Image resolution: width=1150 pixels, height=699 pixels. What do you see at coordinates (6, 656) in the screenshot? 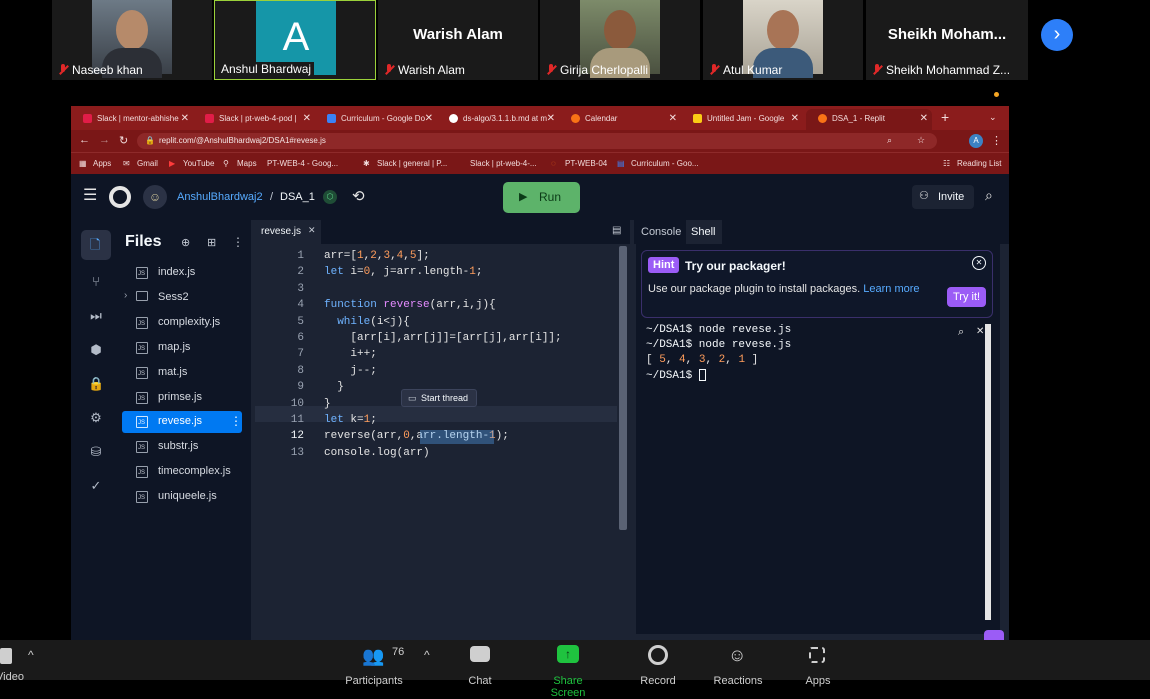
I see `video-camera-icon` at bounding box center [6, 656].